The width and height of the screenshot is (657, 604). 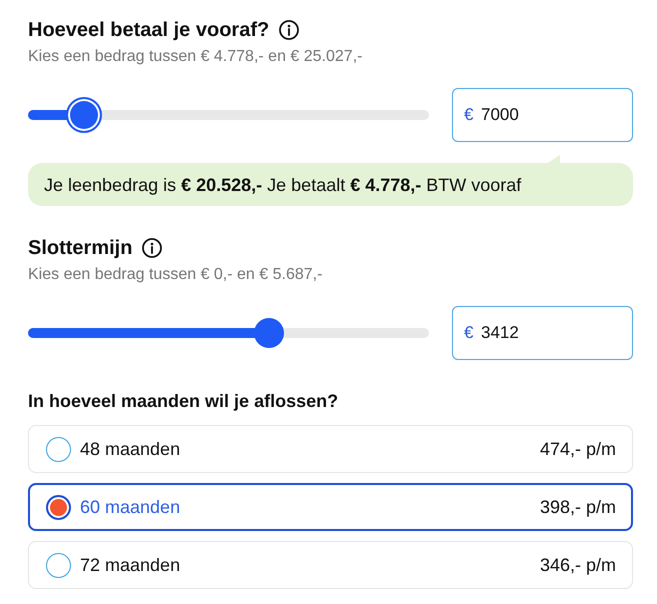 What do you see at coordinates (330, 565) in the screenshot?
I see `term-option: 72 maanden 346,- p/m` at bounding box center [330, 565].